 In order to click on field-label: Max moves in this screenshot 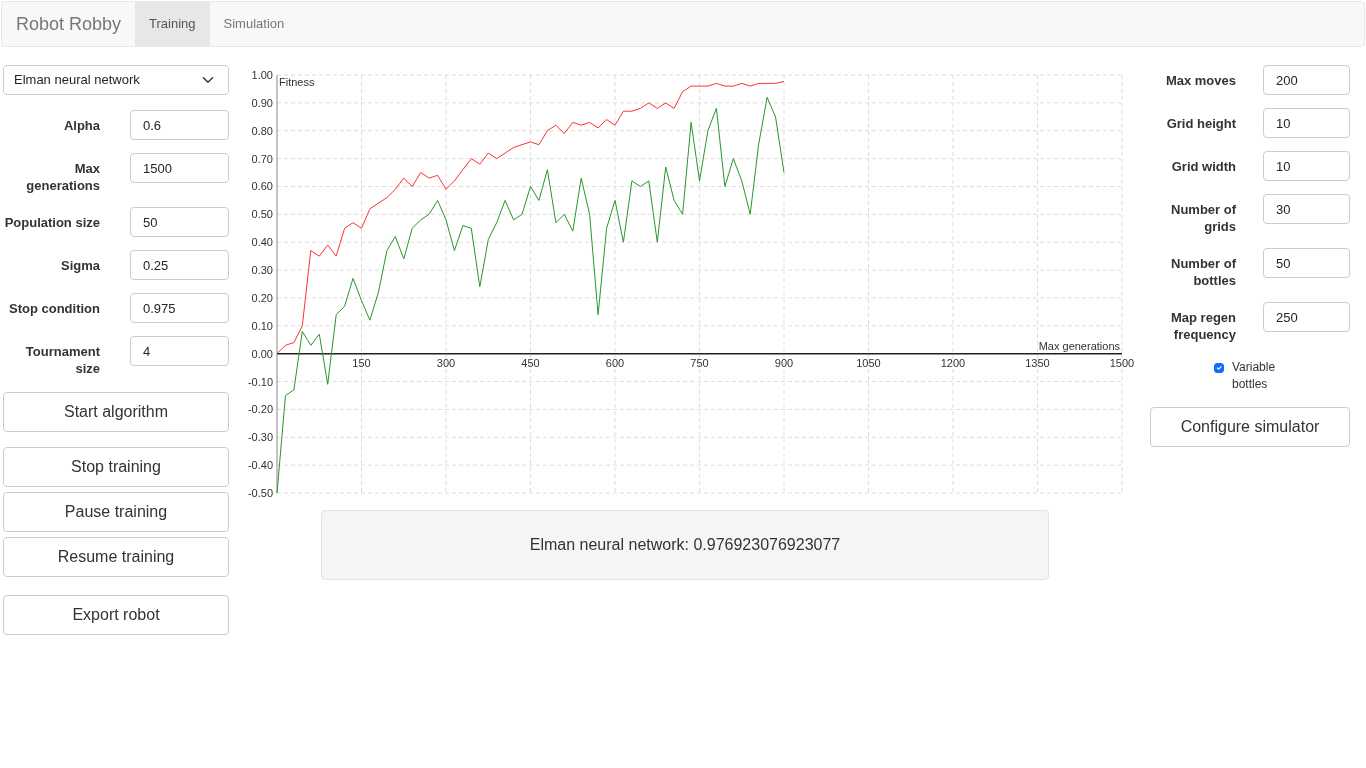, I will do `click(1200, 80)`.